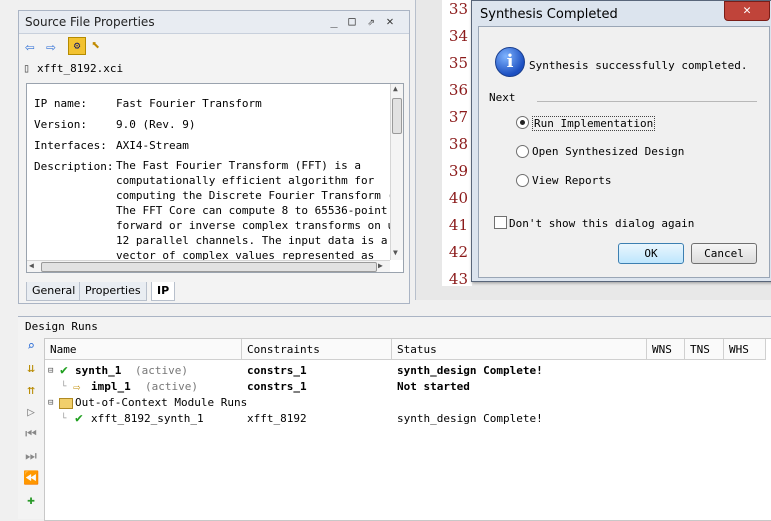 Image resolution: width=771 pixels, height=521 pixels. Describe the element at coordinates (277, 418) in the screenshot. I see `run-constraints: xfft_8192` at that location.